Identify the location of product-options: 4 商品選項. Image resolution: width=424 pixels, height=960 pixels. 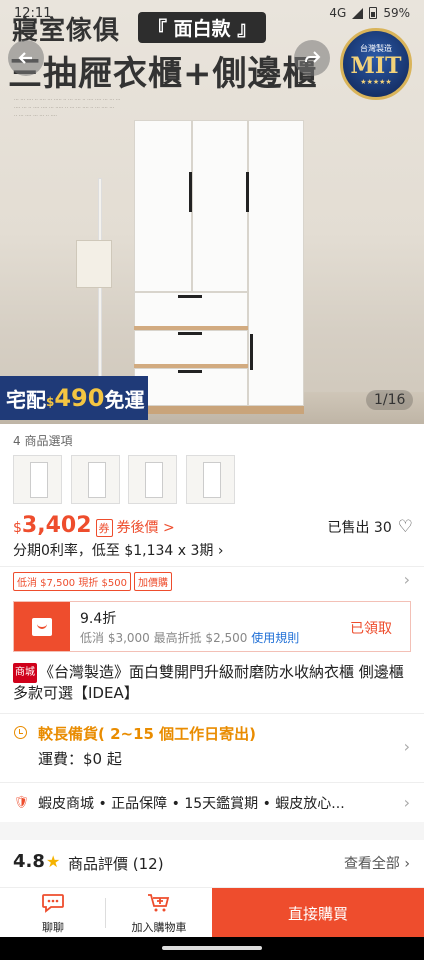
(212, 469).